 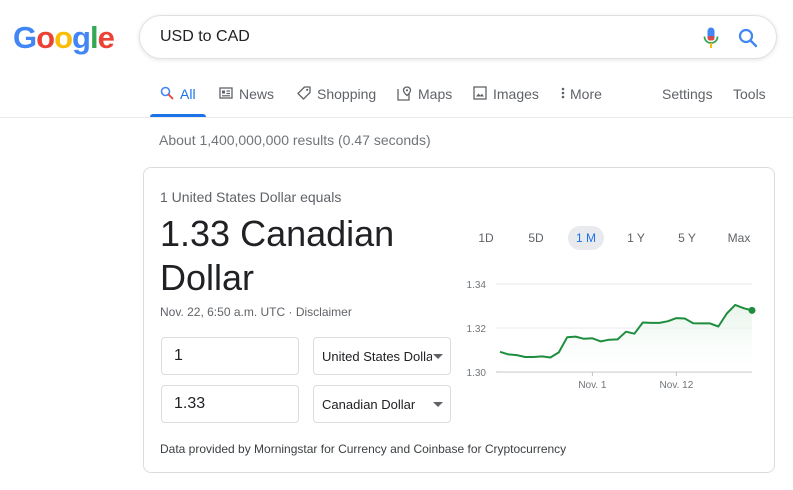 I want to click on to-currency-value: Canadian Dollar, so click(x=369, y=404).